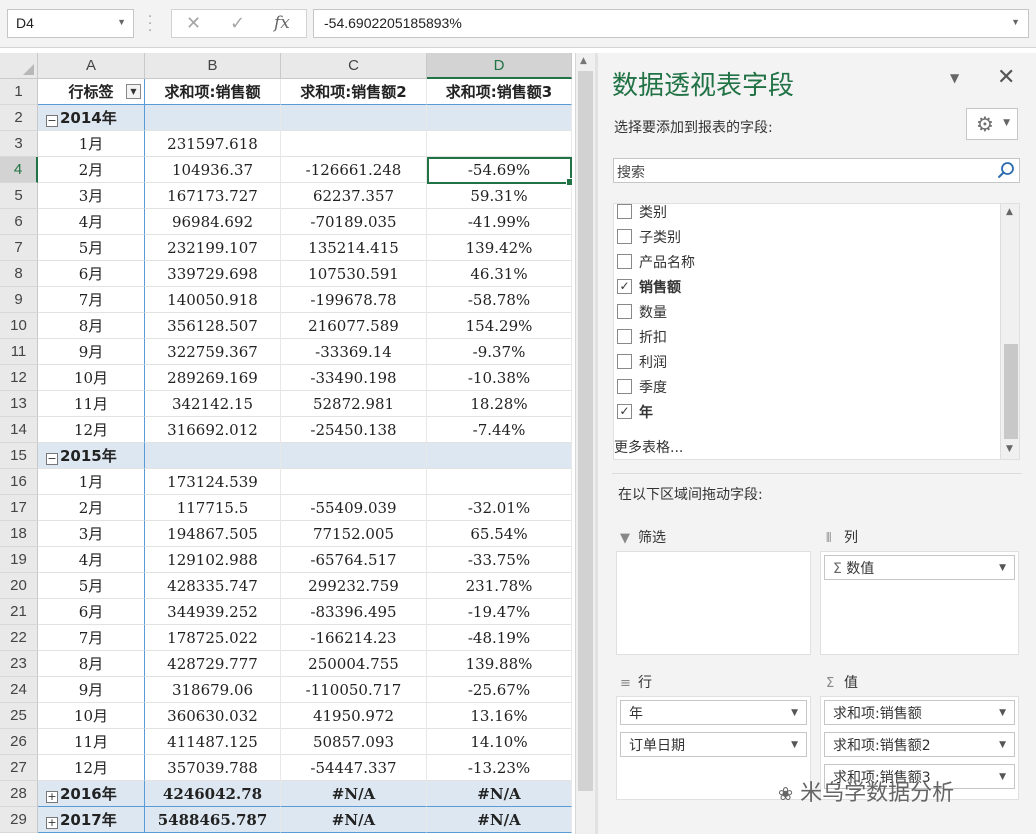 The width and height of the screenshot is (1036, 834). Describe the element at coordinates (213, 820) in the screenshot. I see `cell-b: 5488465.787` at that location.